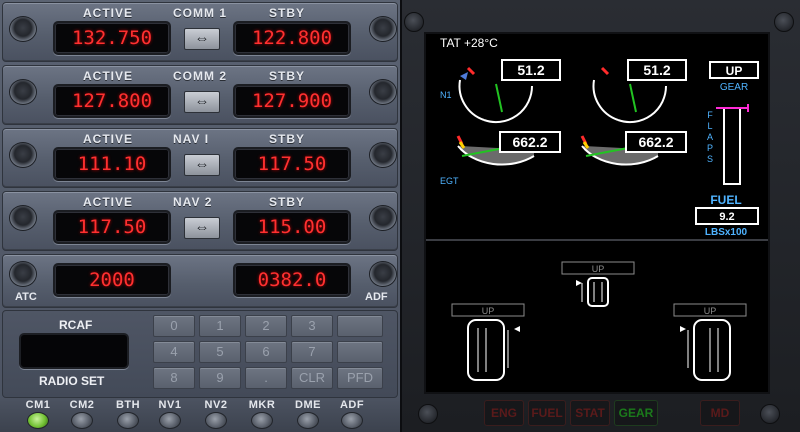  I want to click on keypad-key-1: 1, so click(220, 326).